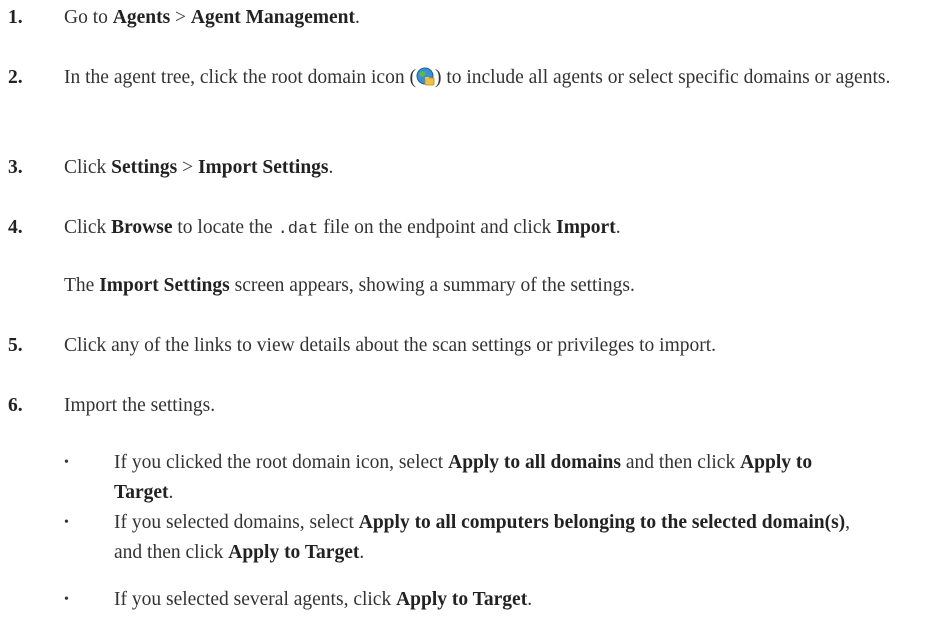  I want to click on browse-label: Browse, so click(142, 227).